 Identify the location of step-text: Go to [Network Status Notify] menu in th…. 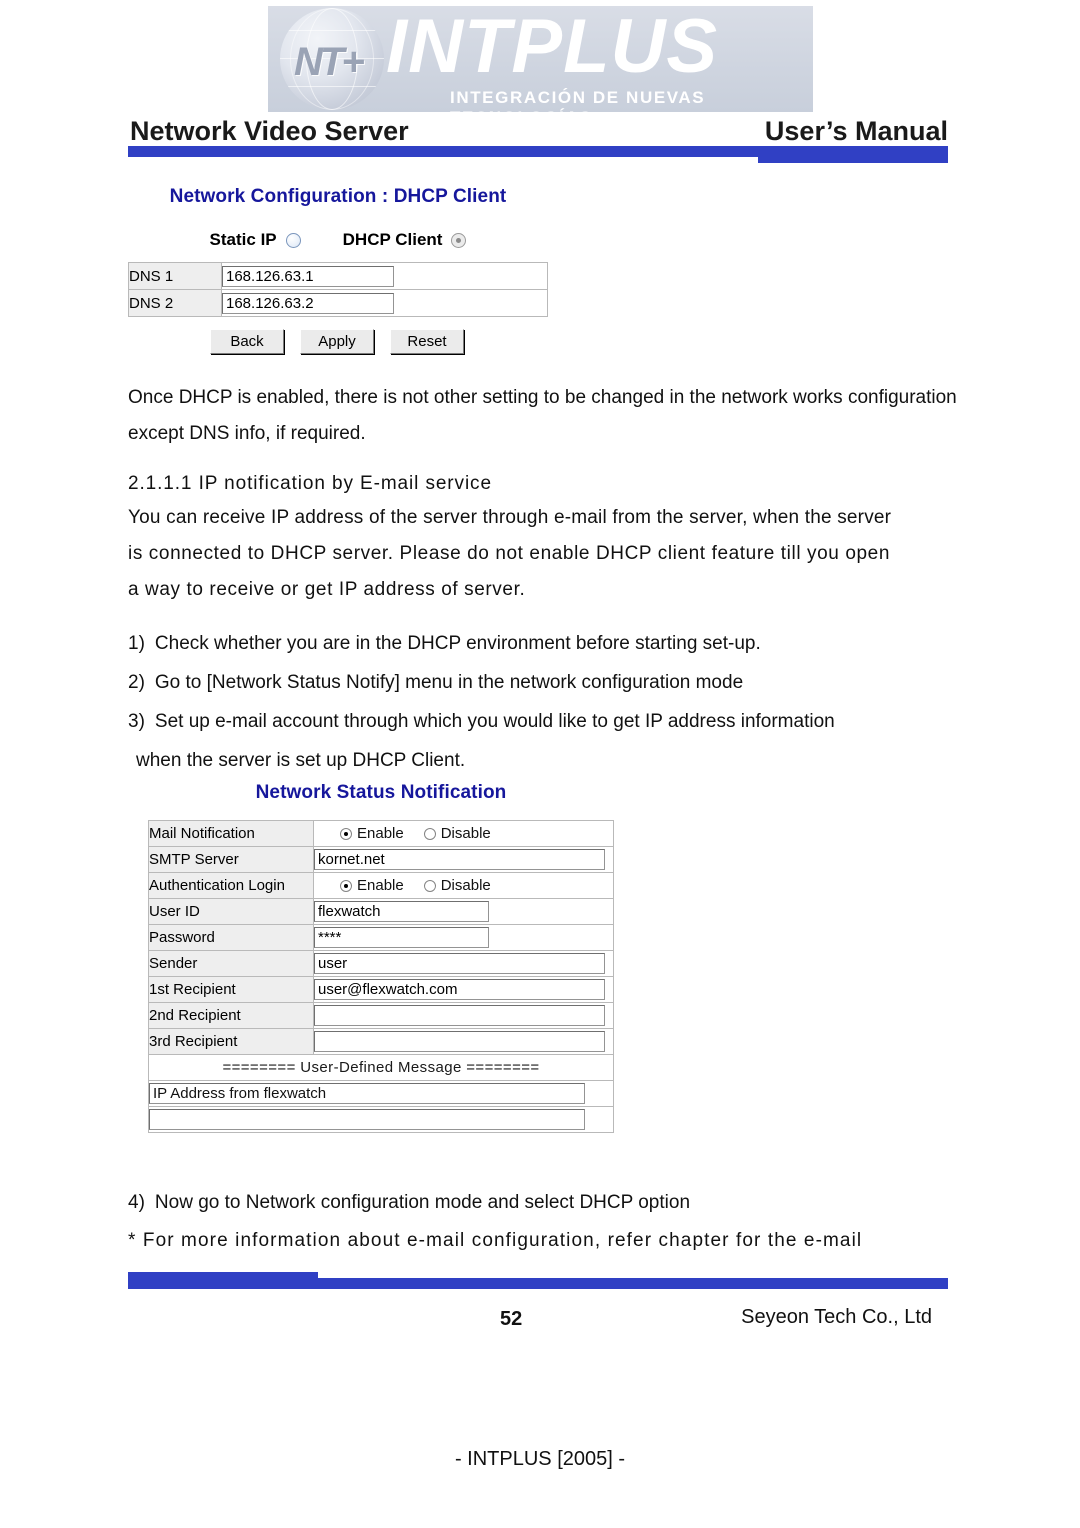
(449, 682).